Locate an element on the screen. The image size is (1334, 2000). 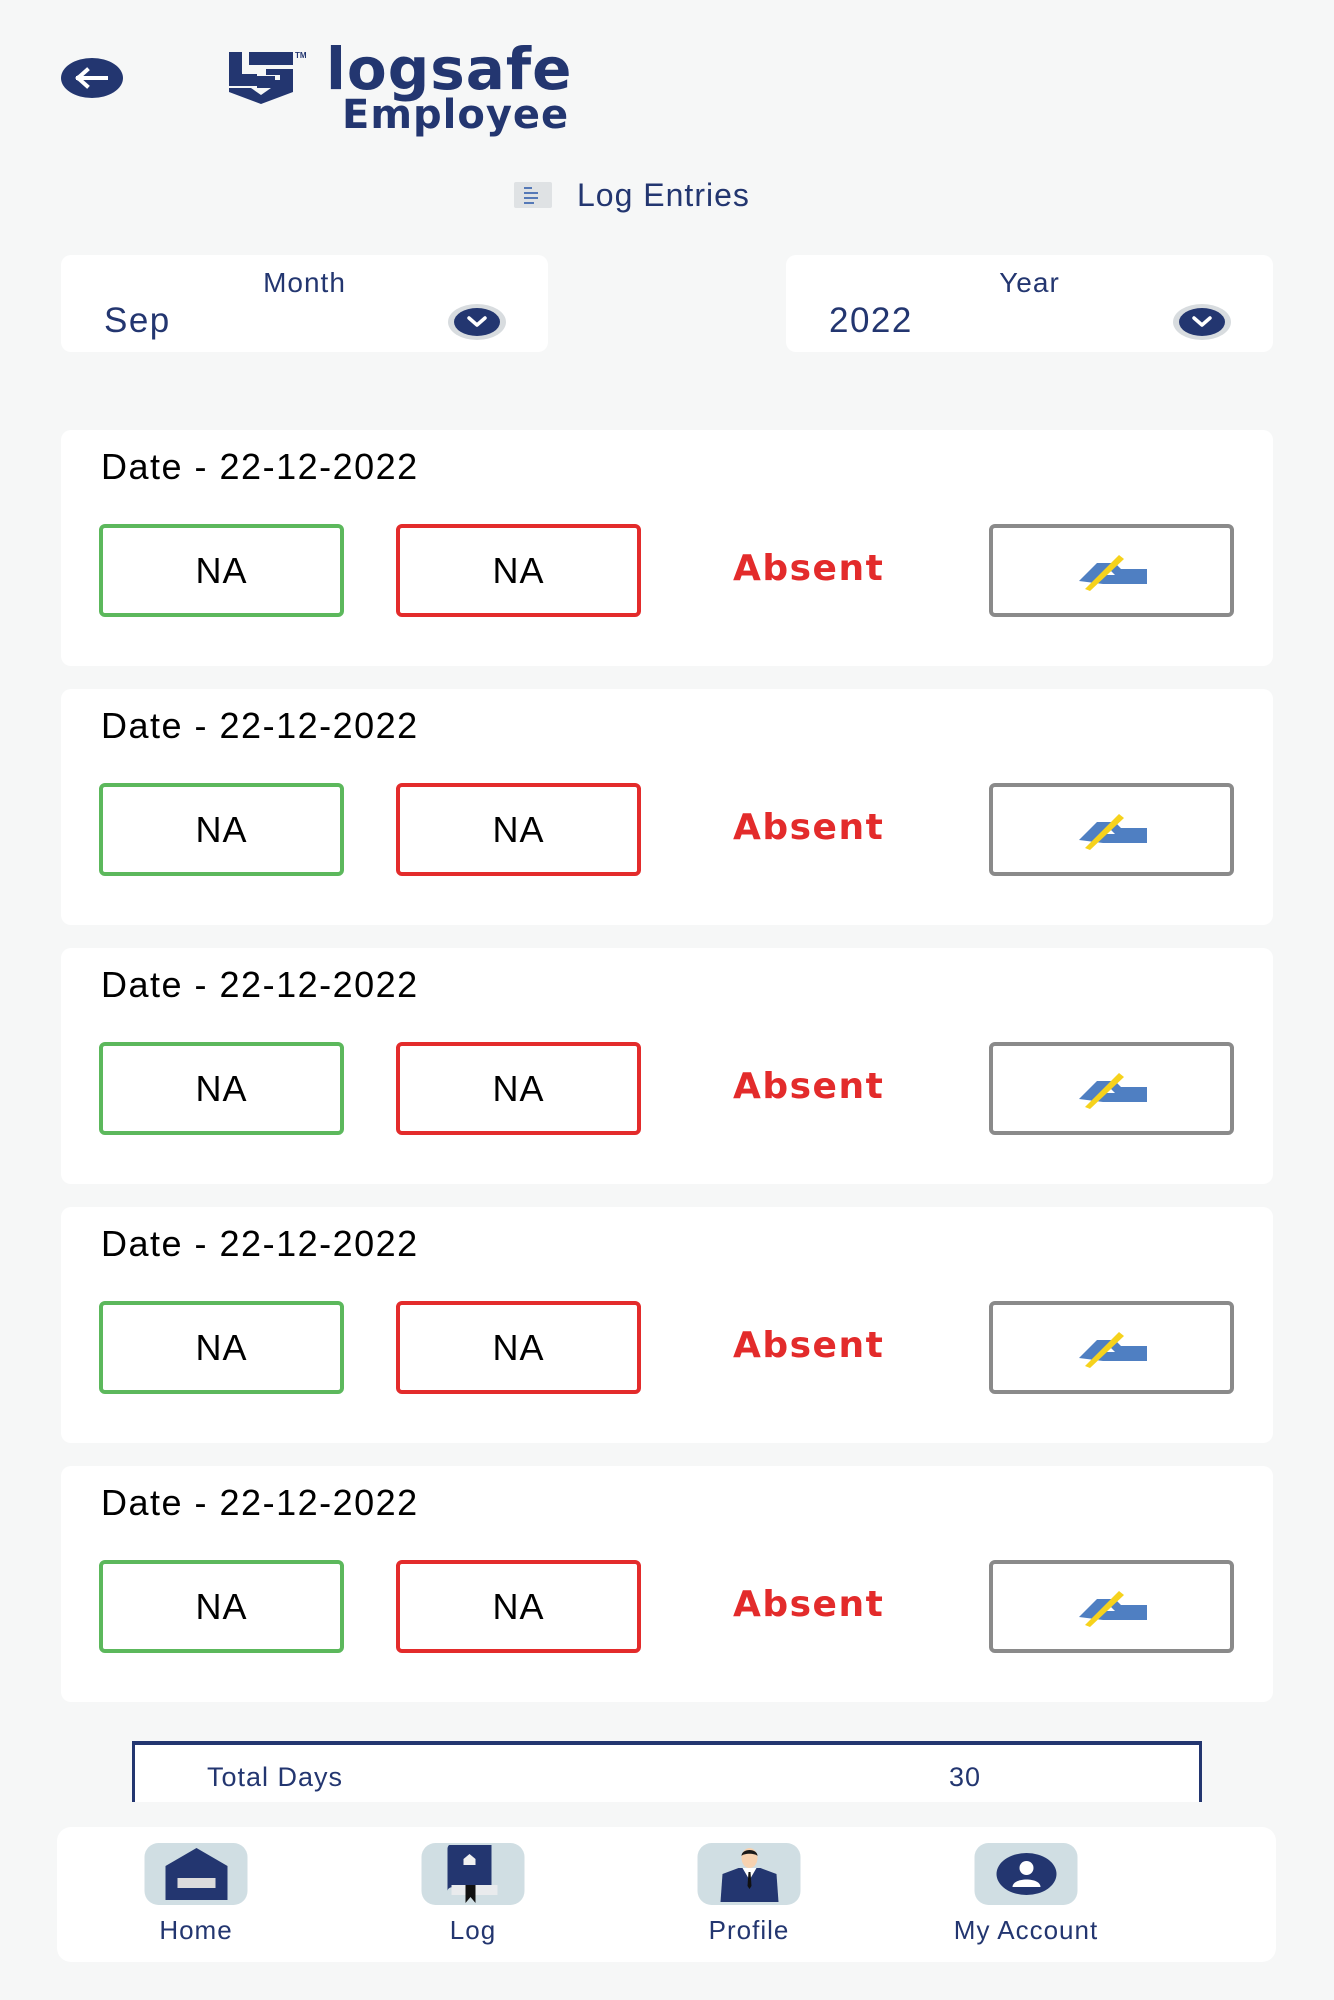
account-circle-icon is located at coordinates (1026, 1874).